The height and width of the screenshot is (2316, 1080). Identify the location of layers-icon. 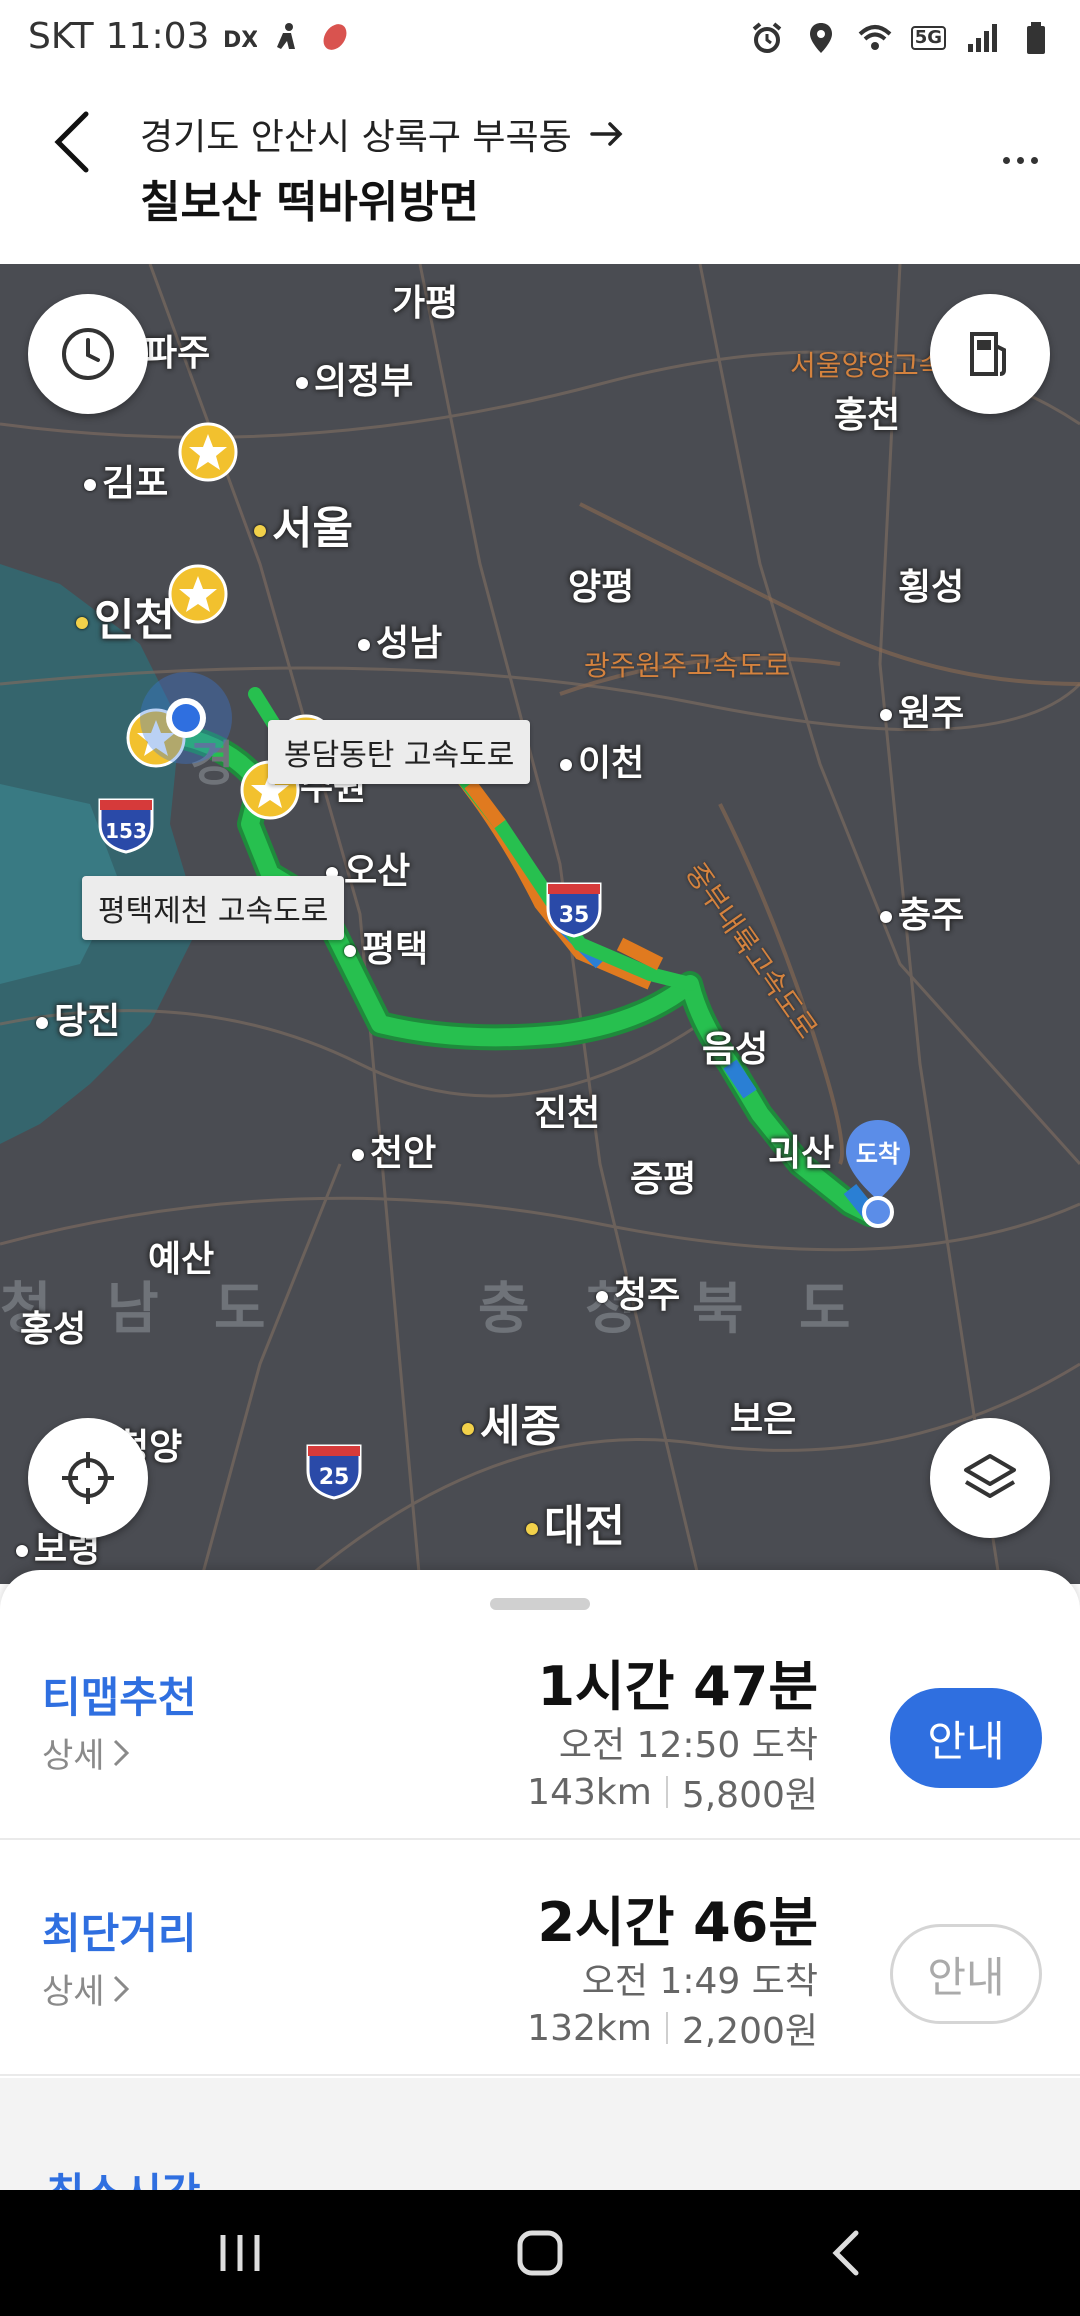
(990, 1476).